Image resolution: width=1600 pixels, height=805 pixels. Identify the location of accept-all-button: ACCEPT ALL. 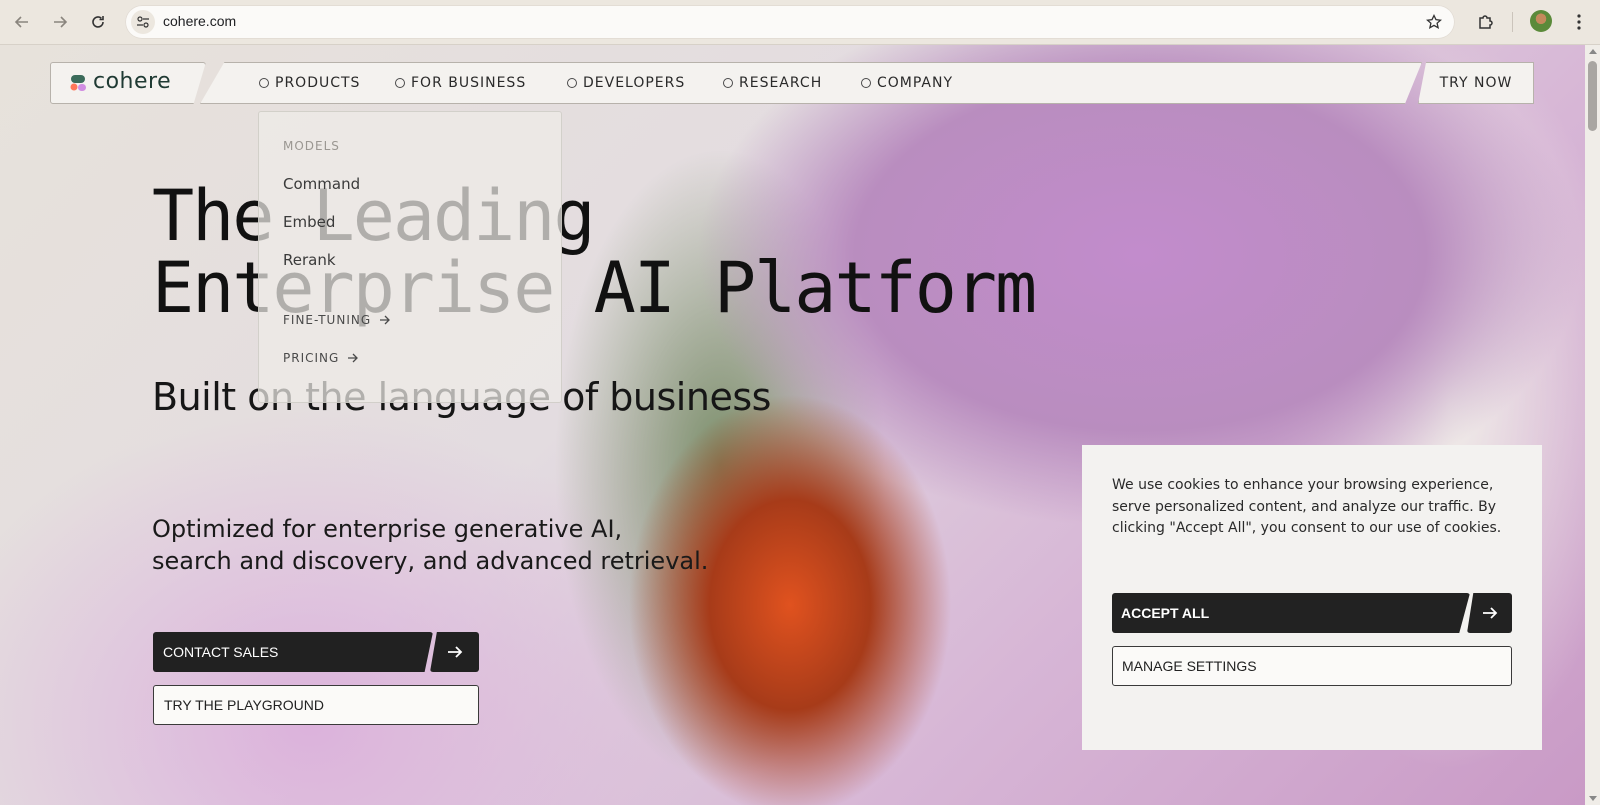
(1291, 613).